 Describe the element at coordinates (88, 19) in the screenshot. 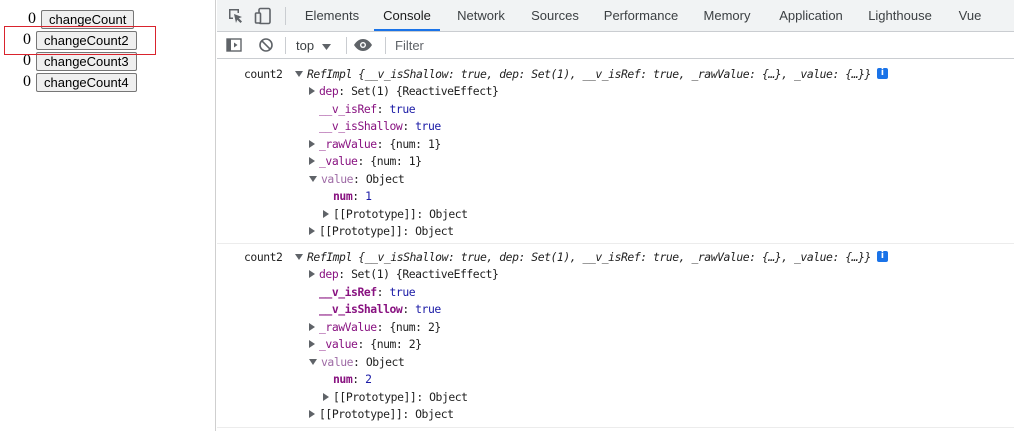

I see `change-count-button: changeCount` at that location.